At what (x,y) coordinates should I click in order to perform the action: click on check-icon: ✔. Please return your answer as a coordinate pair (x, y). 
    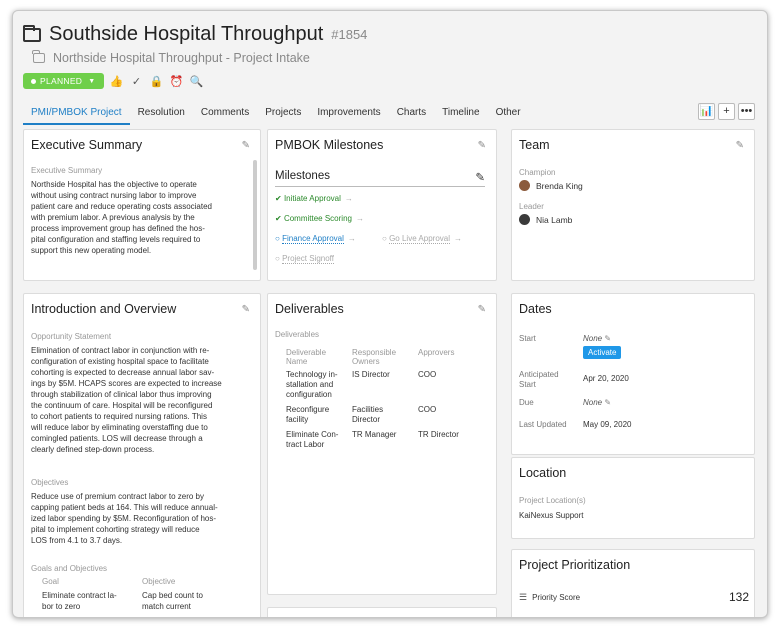
    Looking at the image, I should click on (278, 218).